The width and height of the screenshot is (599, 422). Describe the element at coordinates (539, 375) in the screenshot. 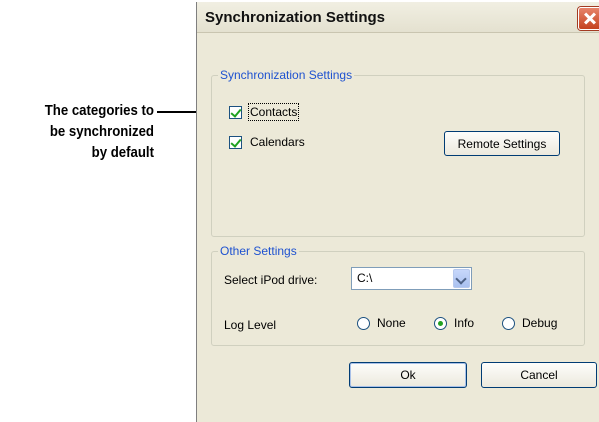

I see `cancel-button: Cancel` at that location.